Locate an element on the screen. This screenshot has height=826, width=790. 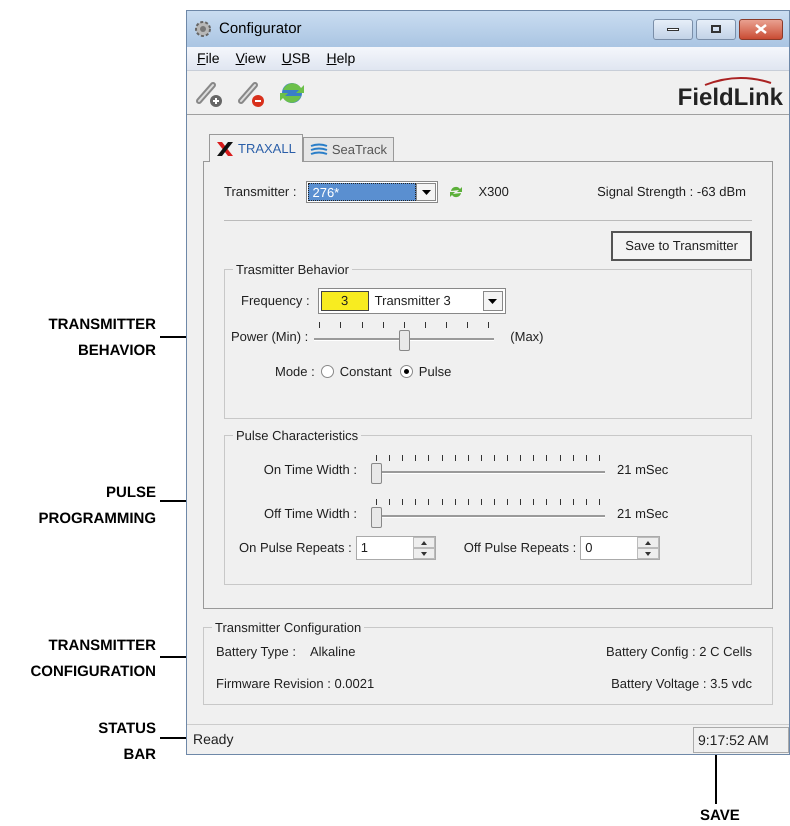
radio-option: Pulse is located at coordinates (426, 372).